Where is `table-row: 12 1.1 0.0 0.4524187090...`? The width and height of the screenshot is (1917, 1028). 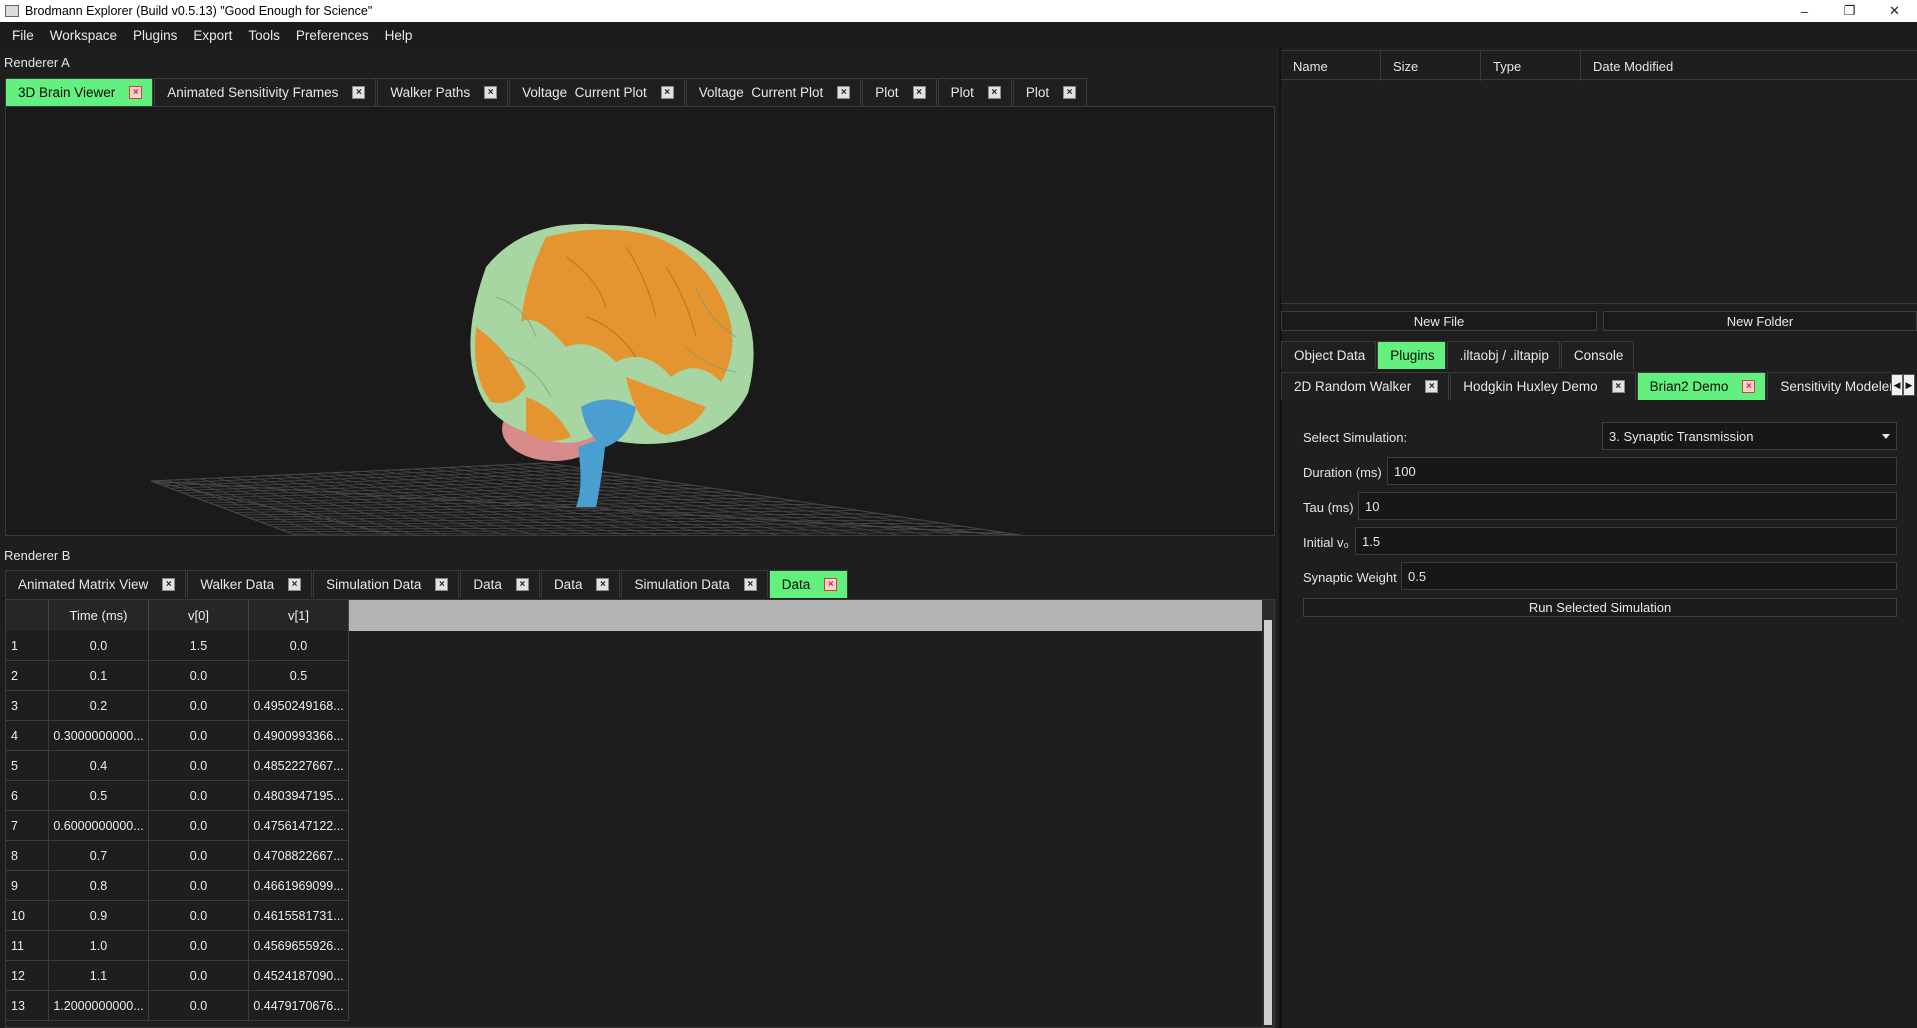
table-row: 12 1.1 0.0 0.4524187090... is located at coordinates (177, 976).